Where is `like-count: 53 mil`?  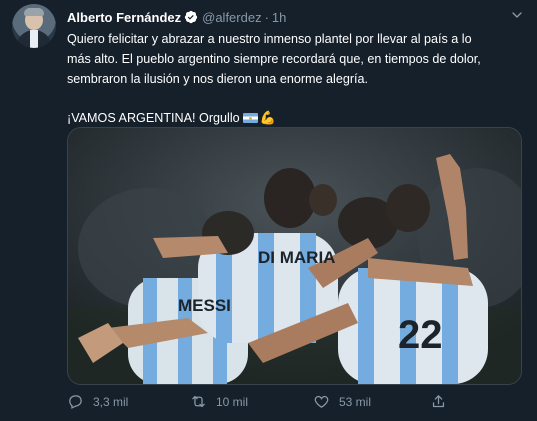 like-count: 53 mil is located at coordinates (355, 401).